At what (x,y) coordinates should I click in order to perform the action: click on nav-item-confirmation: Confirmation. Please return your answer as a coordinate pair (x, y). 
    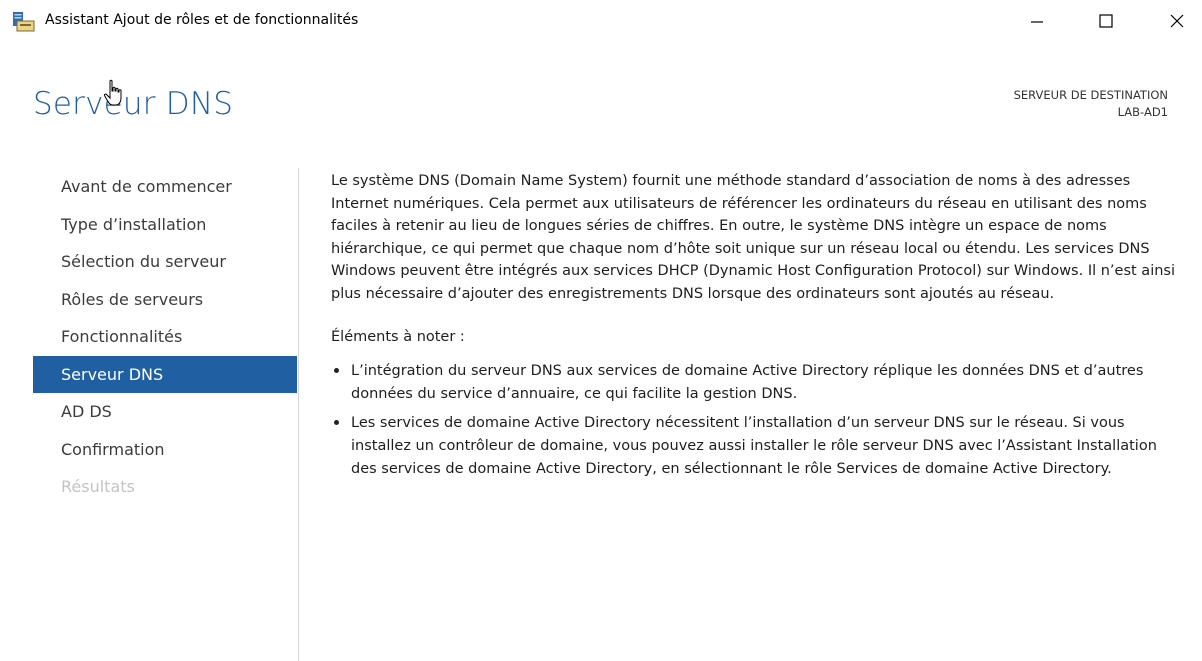
    Looking at the image, I should click on (165, 450).